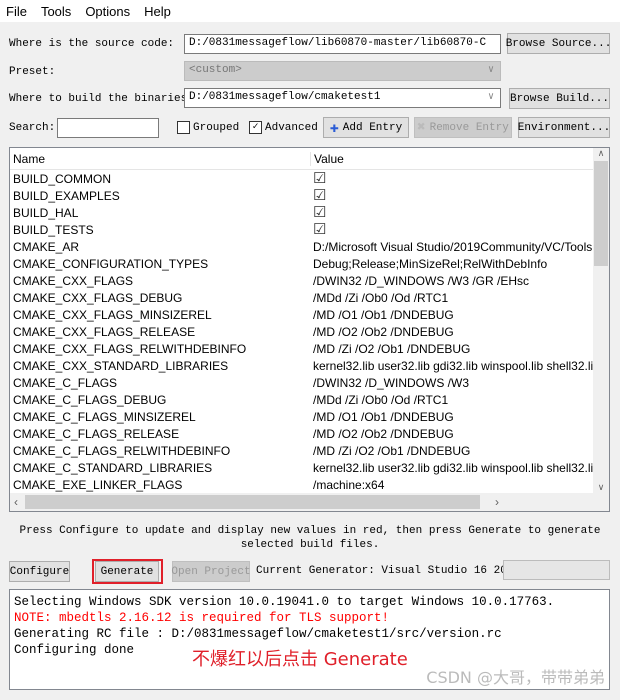 The height and width of the screenshot is (700, 620). I want to click on build-value: D:/0831messageflow/cmaketest1, so click(285, 97).